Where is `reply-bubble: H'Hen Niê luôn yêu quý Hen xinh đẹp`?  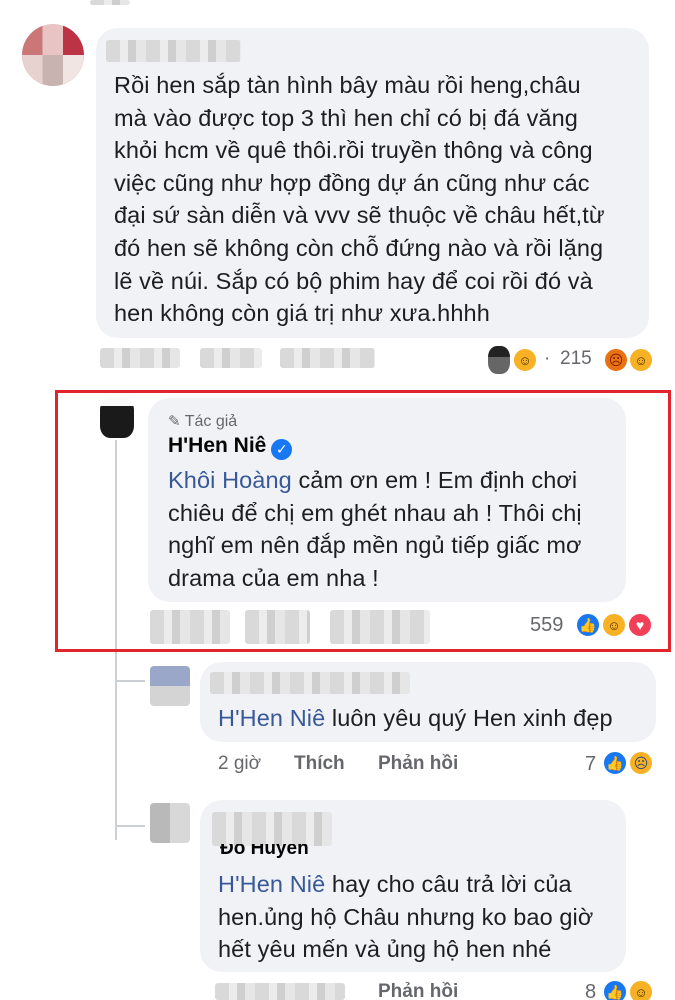
reply-bubble: H'Hen Niê luôn yêu quý Hen xinh đẹp is located at coordinates (428, 702).